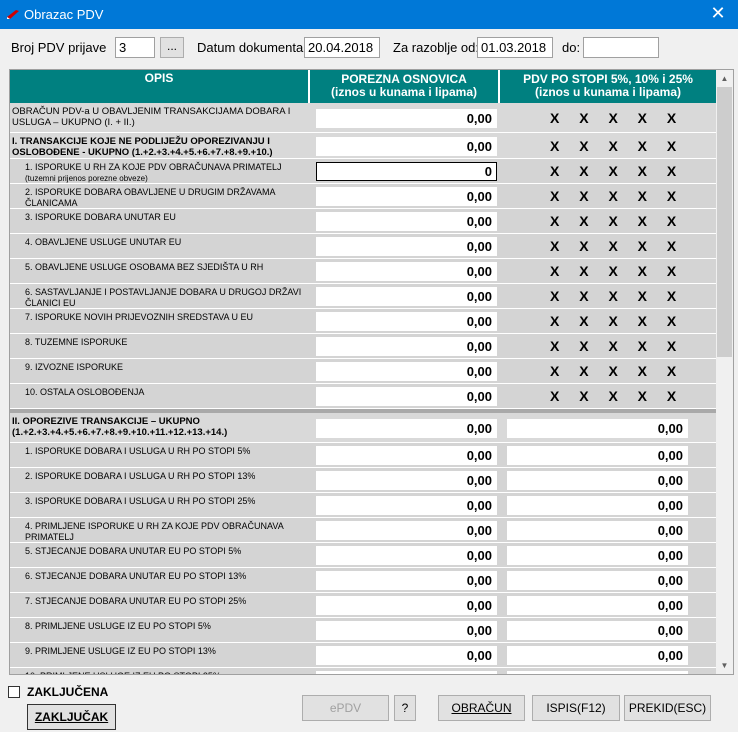  Describe the element at coordinates (404, 79) in the screenshot. I see `header-osnovica-label: POREZNA OSNOVICA` at that location.